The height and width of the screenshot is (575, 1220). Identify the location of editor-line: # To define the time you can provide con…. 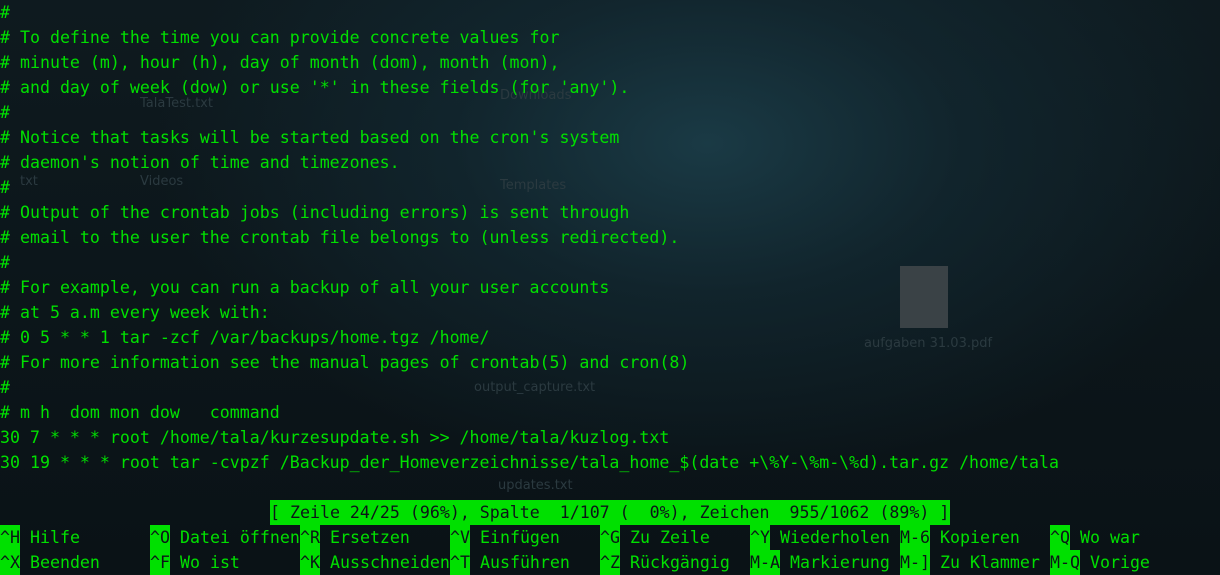
(279, 37).